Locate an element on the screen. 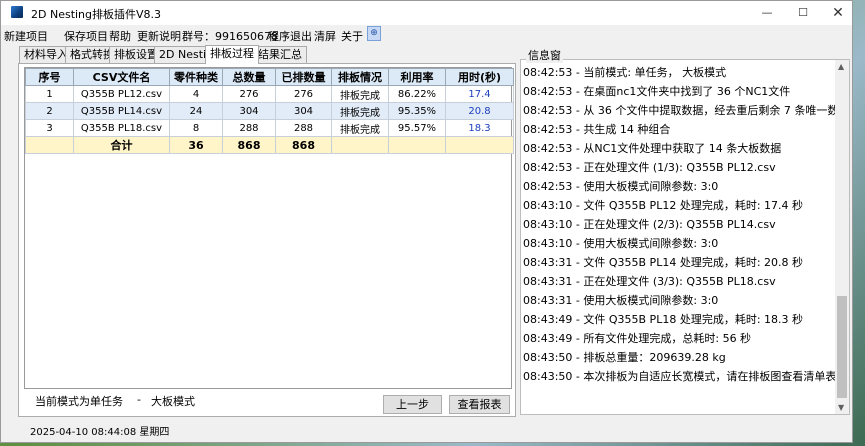 This screenshot has height=446, width=865. log-line: 08:43:31 - 使用大板模式间隙参数: 3:0 is located at coordinates (621, 300).